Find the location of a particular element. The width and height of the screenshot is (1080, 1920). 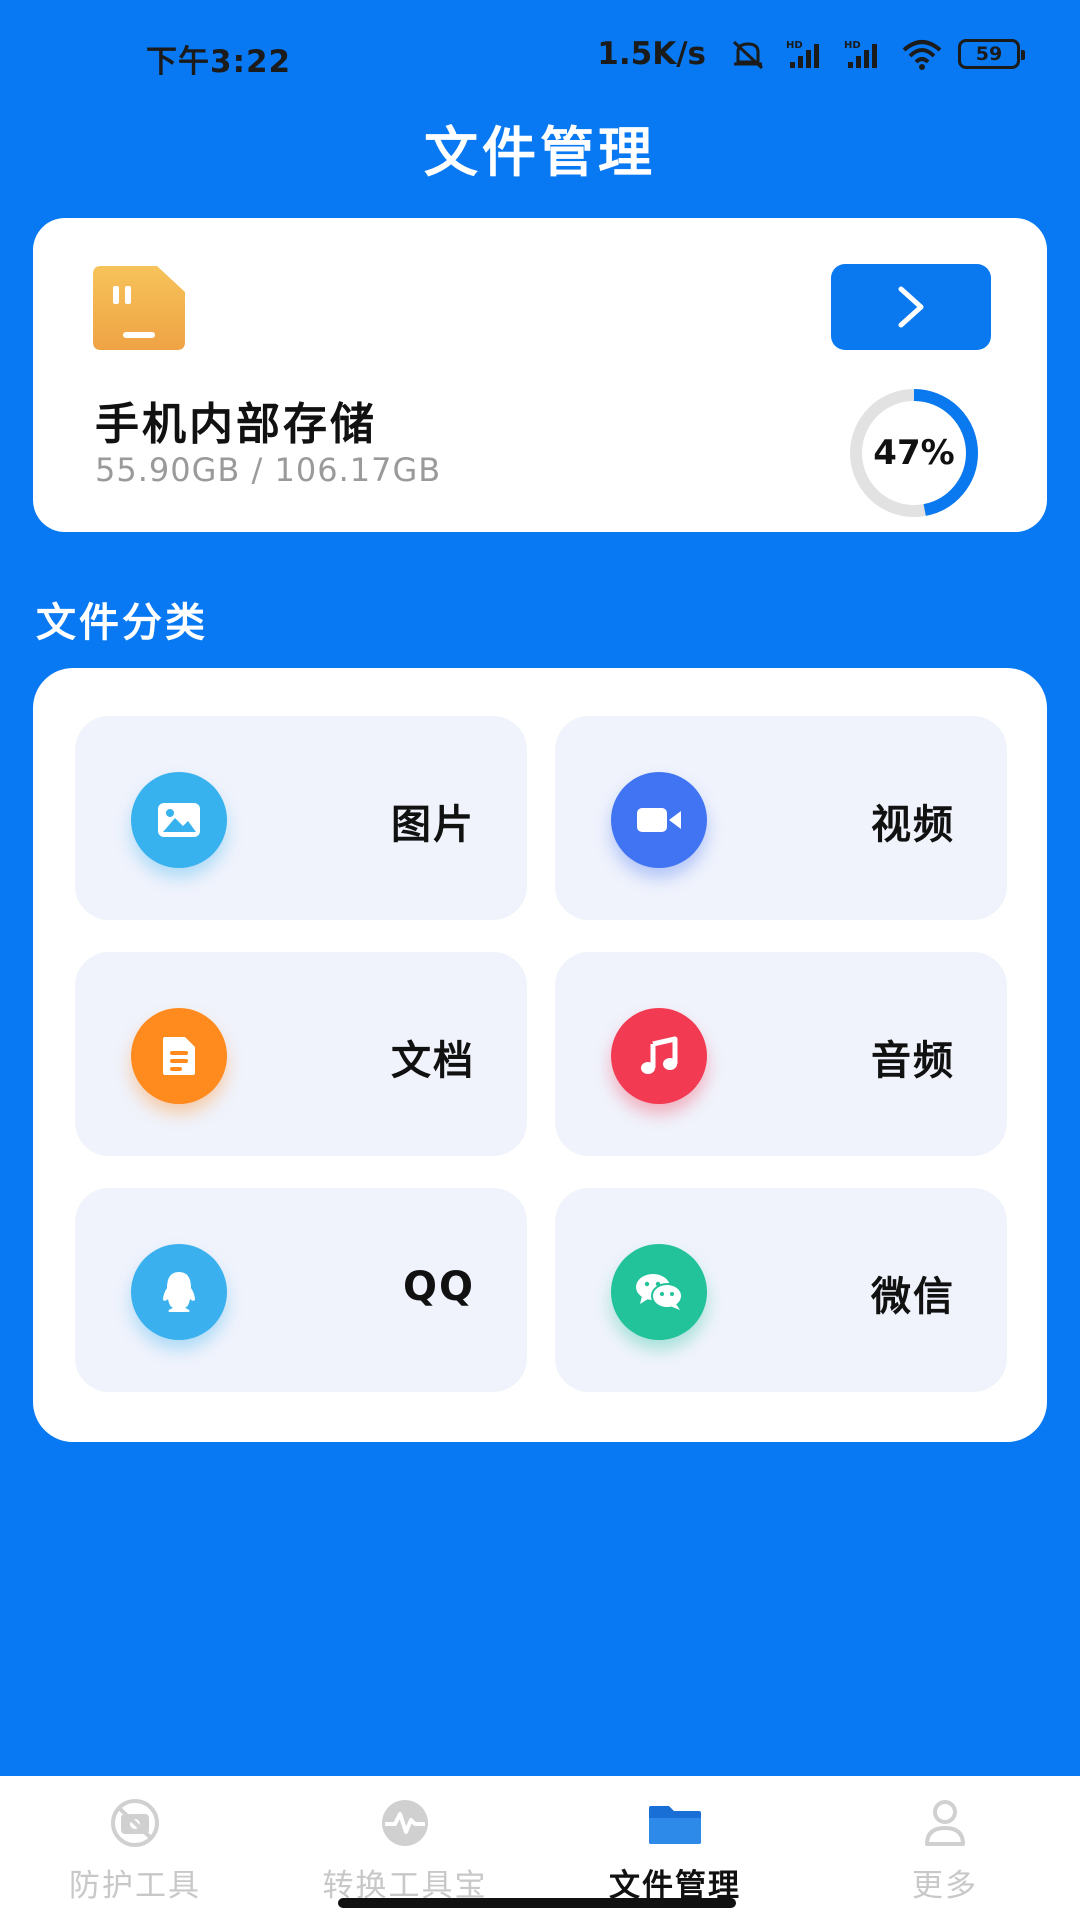

category-label: QQ is located at coordinates (438, 1287).